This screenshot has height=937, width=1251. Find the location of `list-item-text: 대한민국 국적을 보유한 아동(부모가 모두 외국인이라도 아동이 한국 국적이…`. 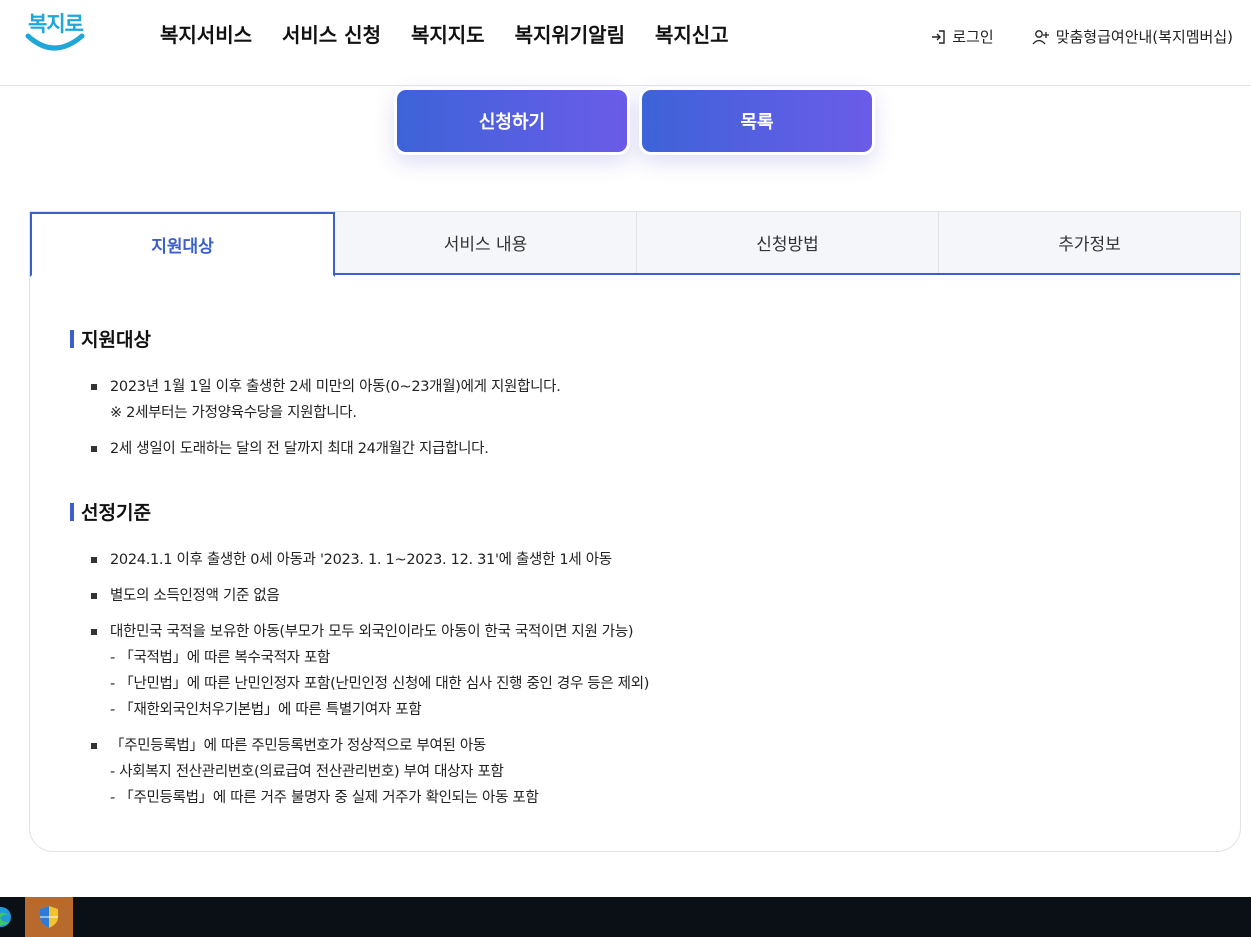

list-item-text: 대한민국 국적을 보유한 아동(부모가 모두 외국인이라도 아동이 한국 국적이… is located at coordinates (372, 632).